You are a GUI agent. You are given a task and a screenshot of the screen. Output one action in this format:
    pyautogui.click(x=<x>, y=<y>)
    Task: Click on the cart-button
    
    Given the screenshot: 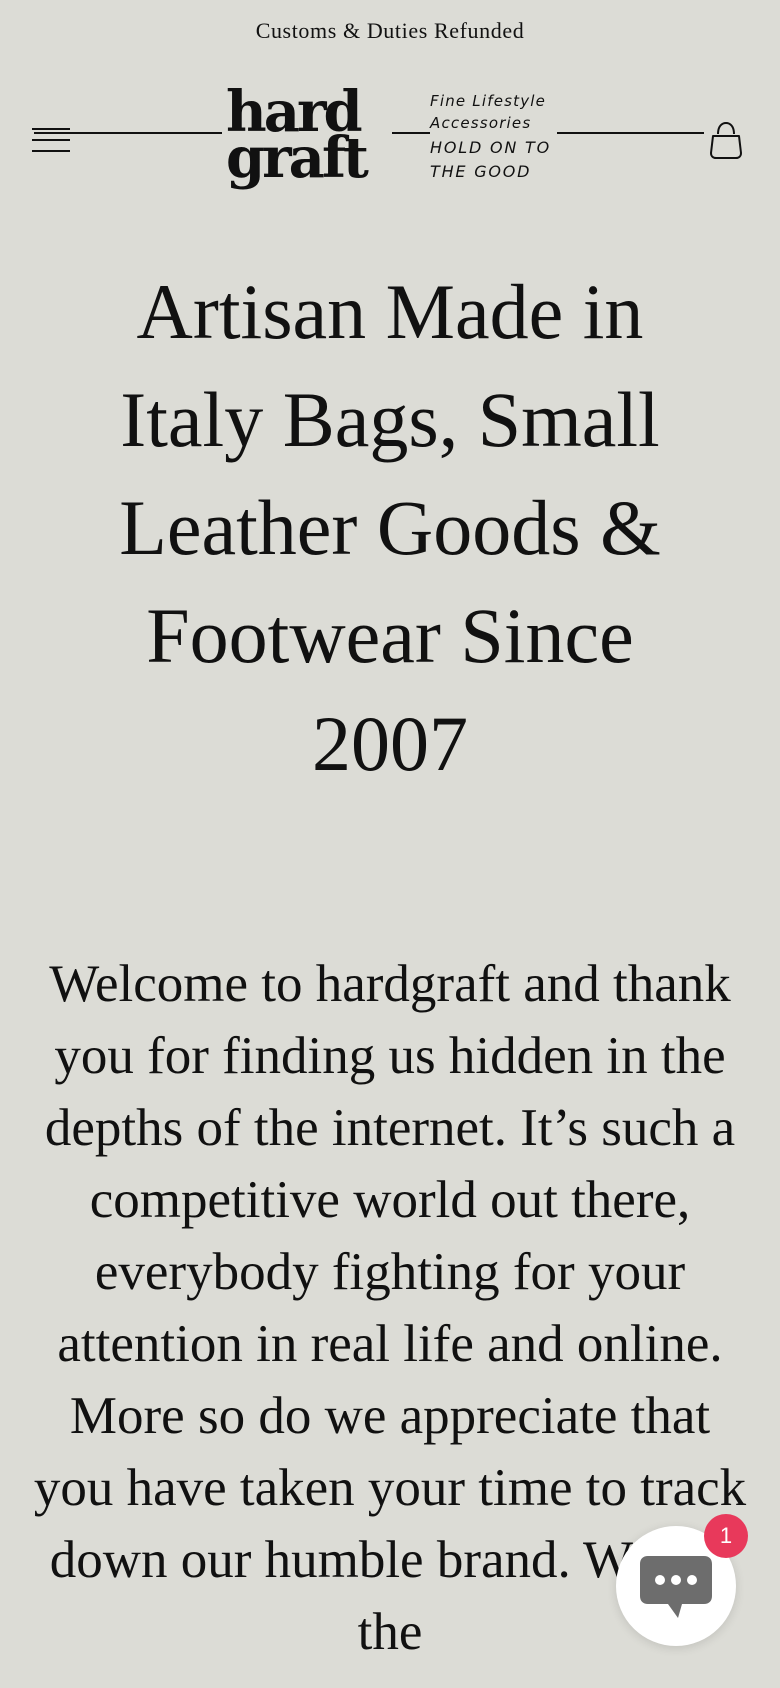 What is the action you would take?
    pyautogui.click(x=726, y=140)
    